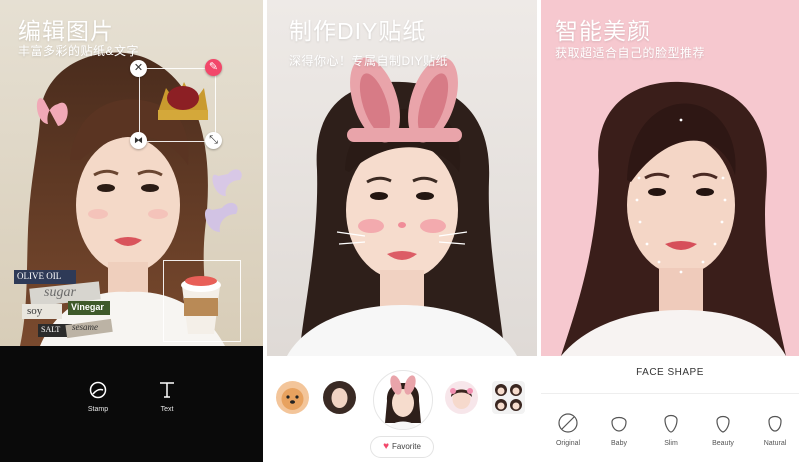 The image size is (799, 462). Describe the element at coordinates (87, 307) in the screenshot. I see `sticker-word-vinegar: Vinegar` at that location.